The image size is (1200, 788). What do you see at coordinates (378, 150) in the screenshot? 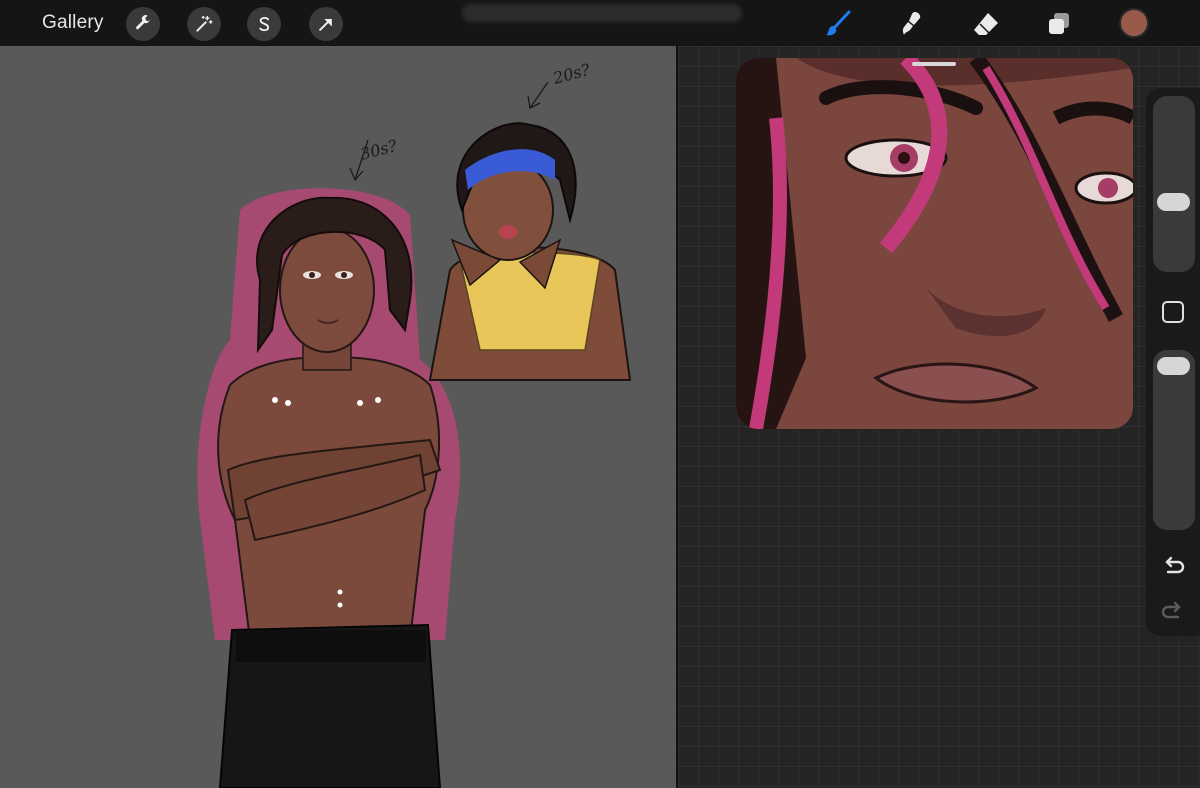
I see `annotation-30s: 30s?` at bounding box center [378, 150].